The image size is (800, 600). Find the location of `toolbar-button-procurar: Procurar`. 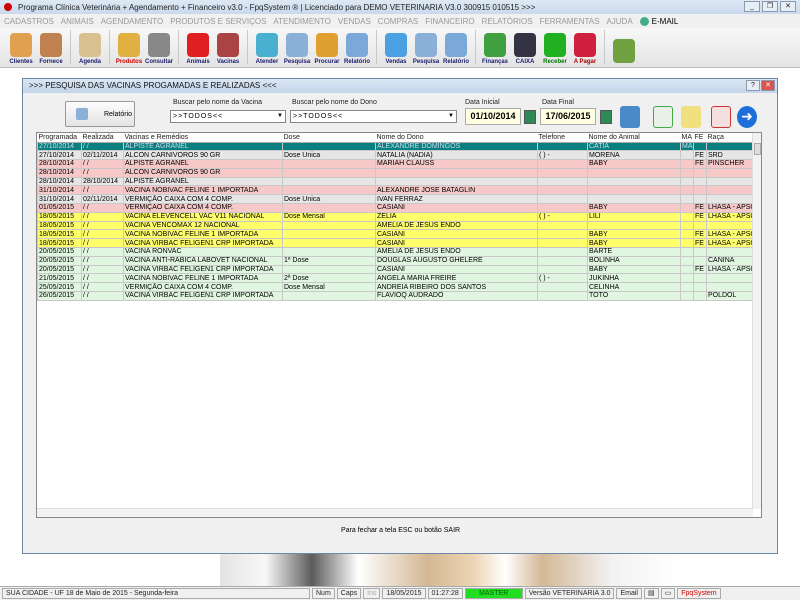

toolbar-button-procurar: Procurar is located at coordinates (327, 48).